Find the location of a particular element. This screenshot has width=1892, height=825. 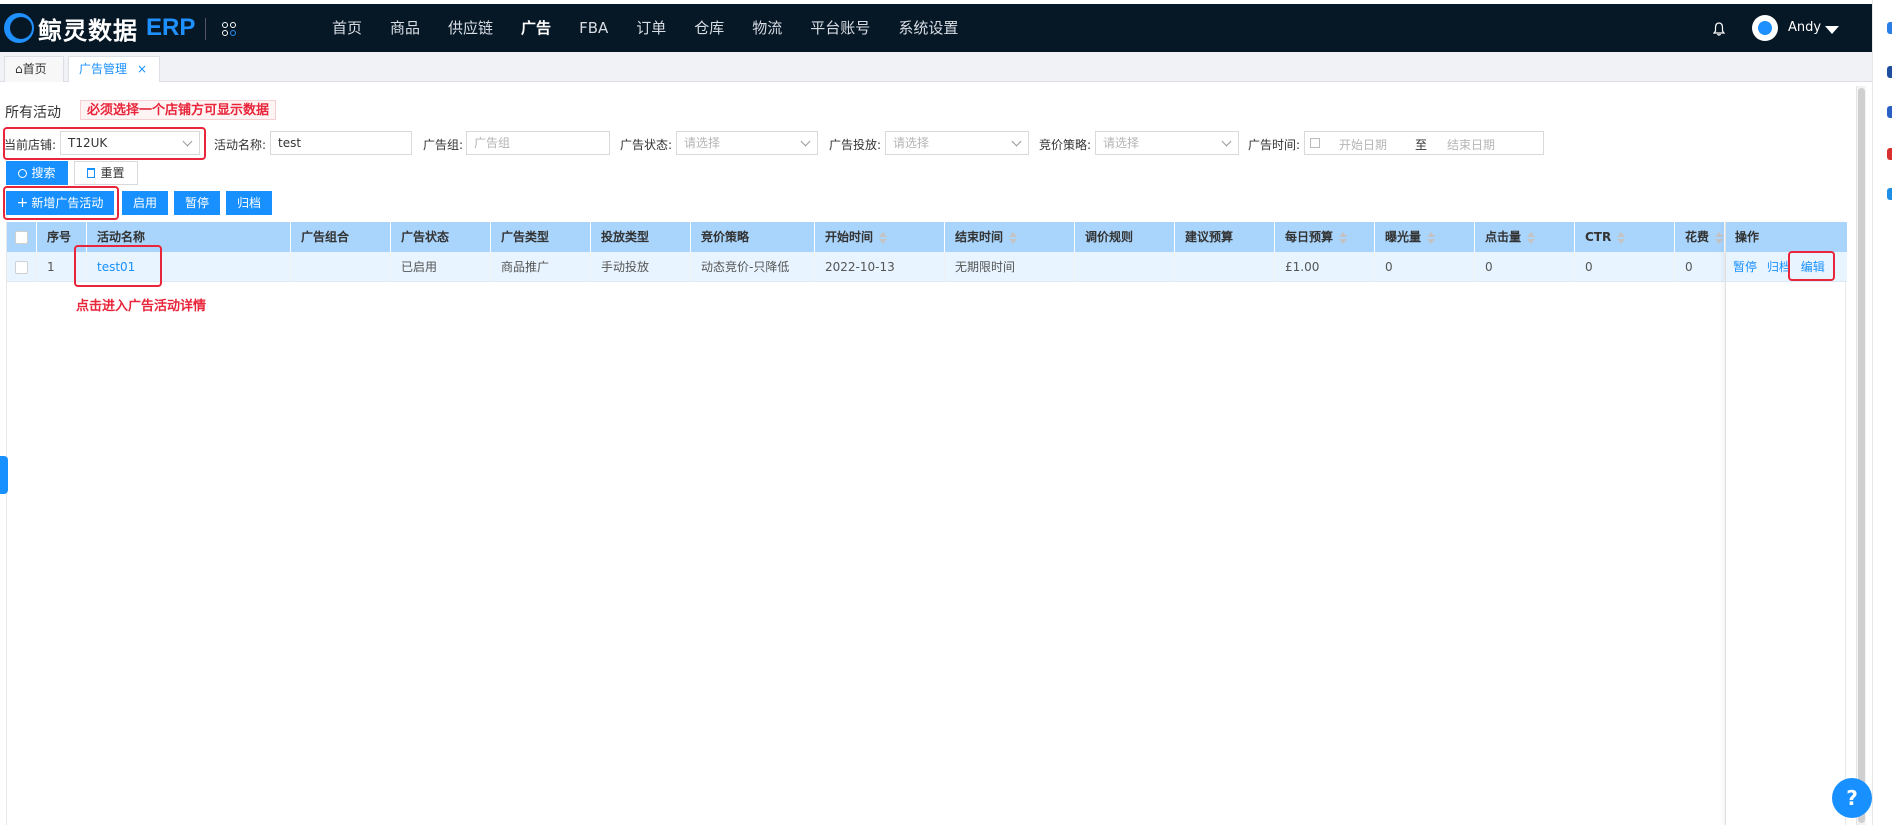

brand-suffix: ERP is located at coordinates (171, 27).